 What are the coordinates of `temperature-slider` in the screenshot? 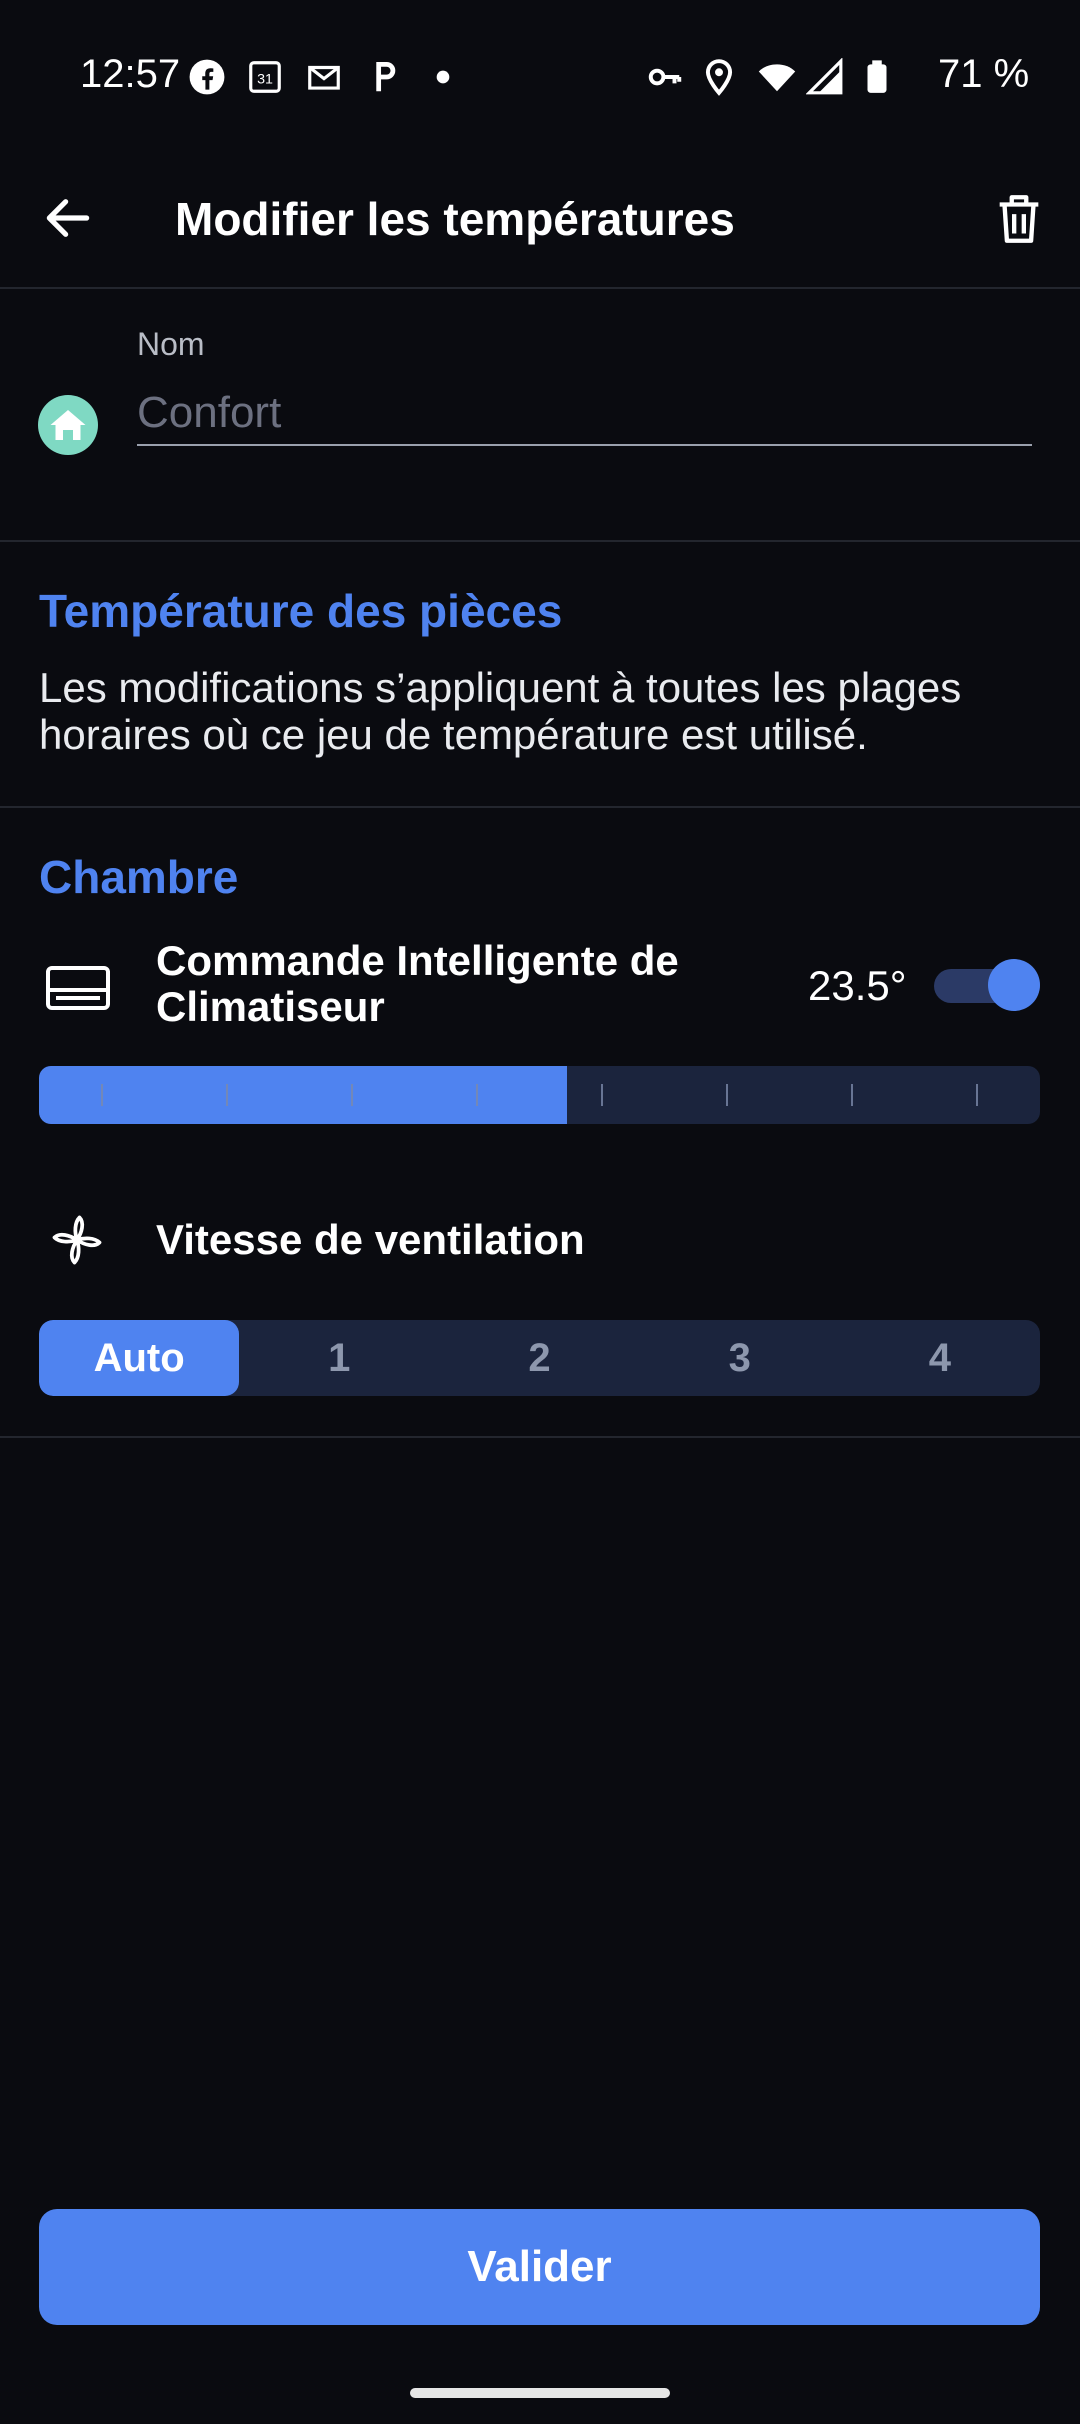 It's located at (539, 1095).